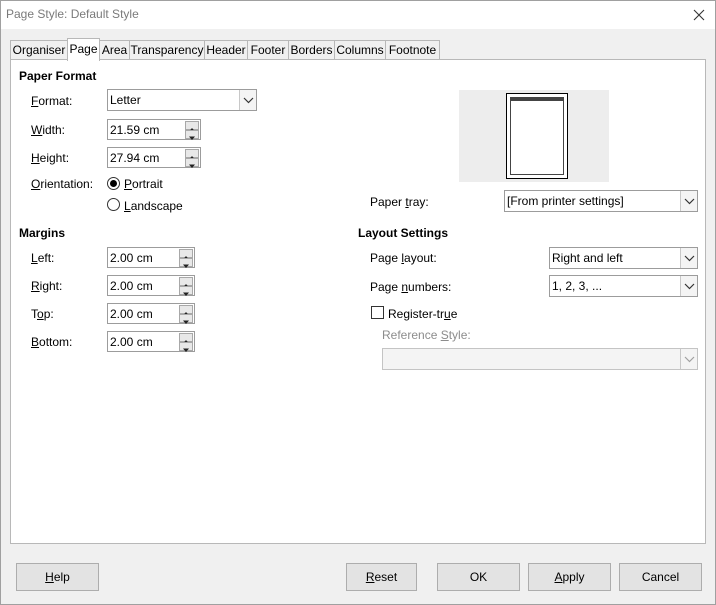 Image resolution: width=716 pixels, height=605 pixels. I want to click on reference-style-select, so click(540, 359).